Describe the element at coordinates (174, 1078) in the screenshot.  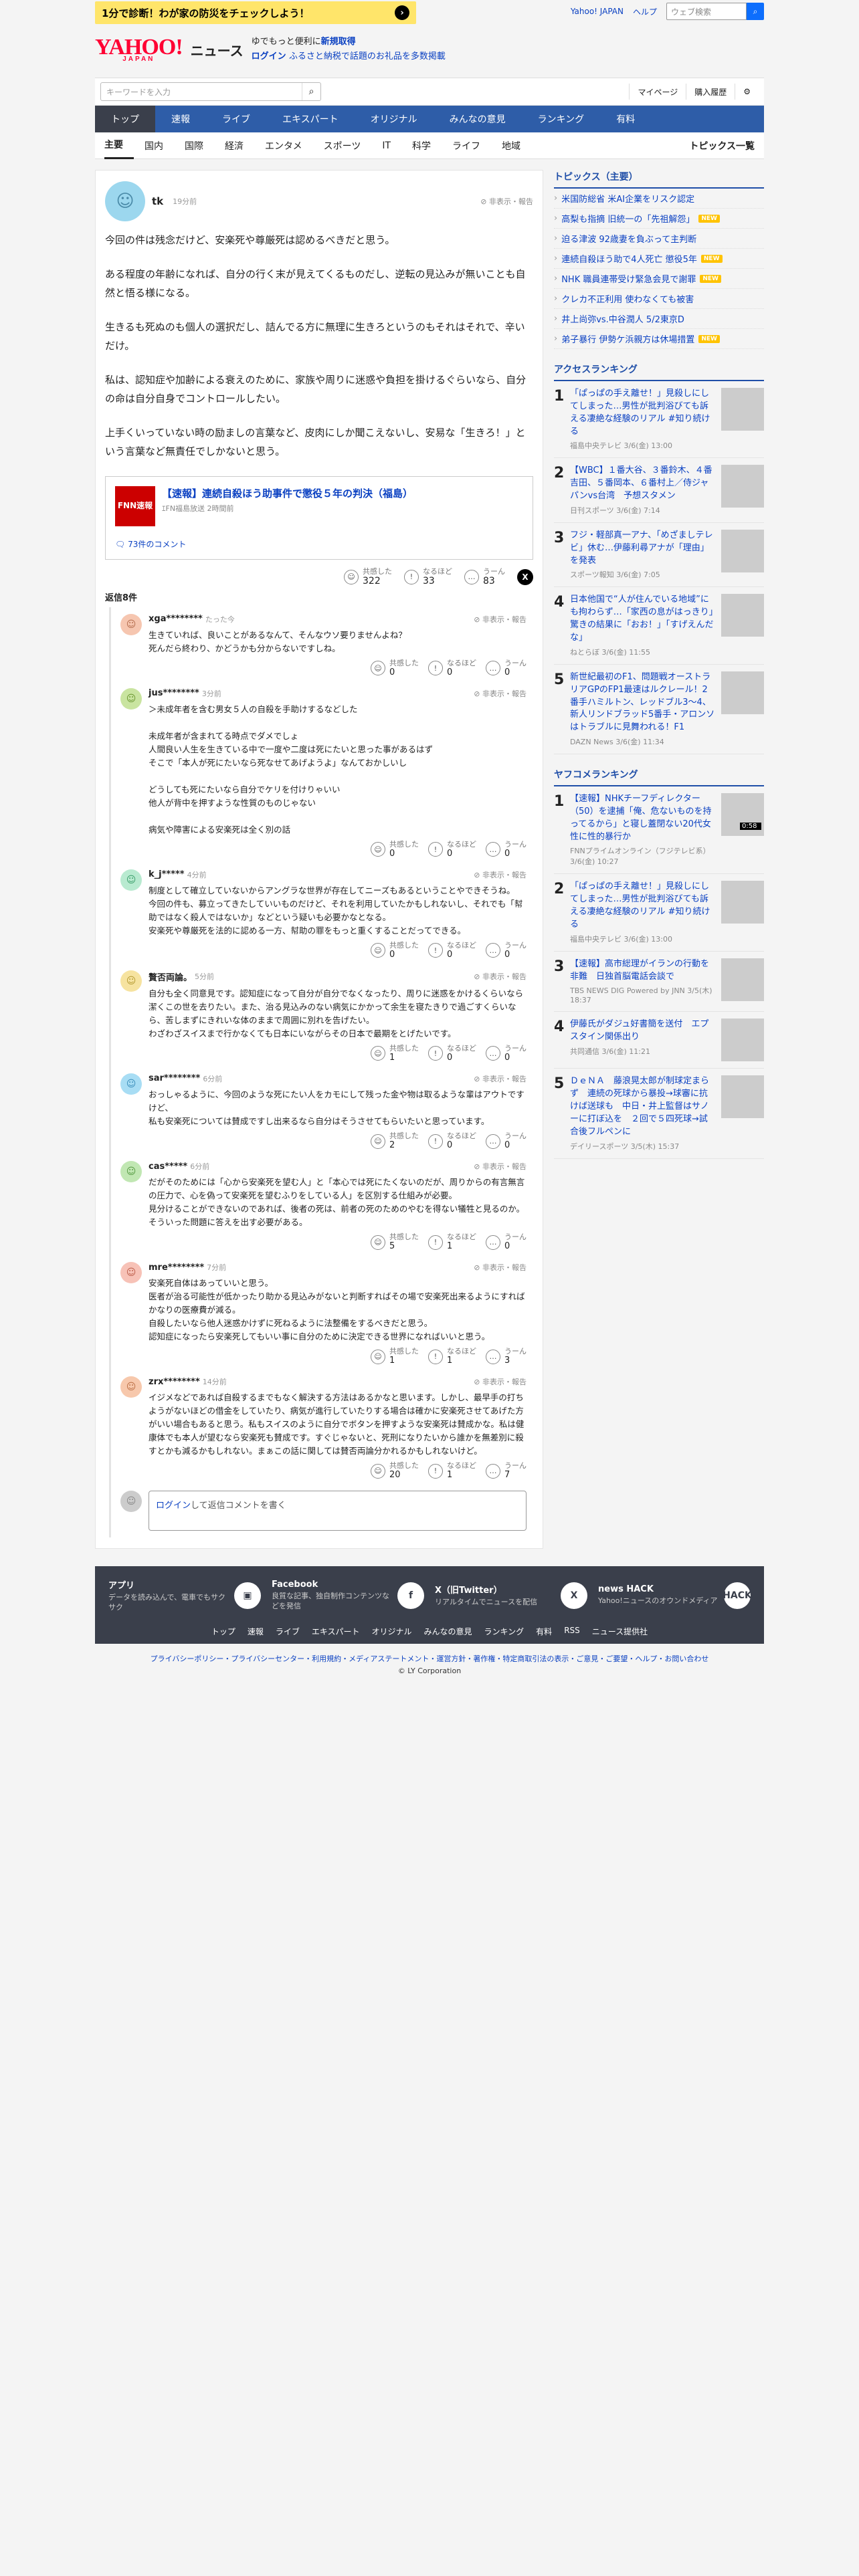
I see `reply-user: sar********` at that location.